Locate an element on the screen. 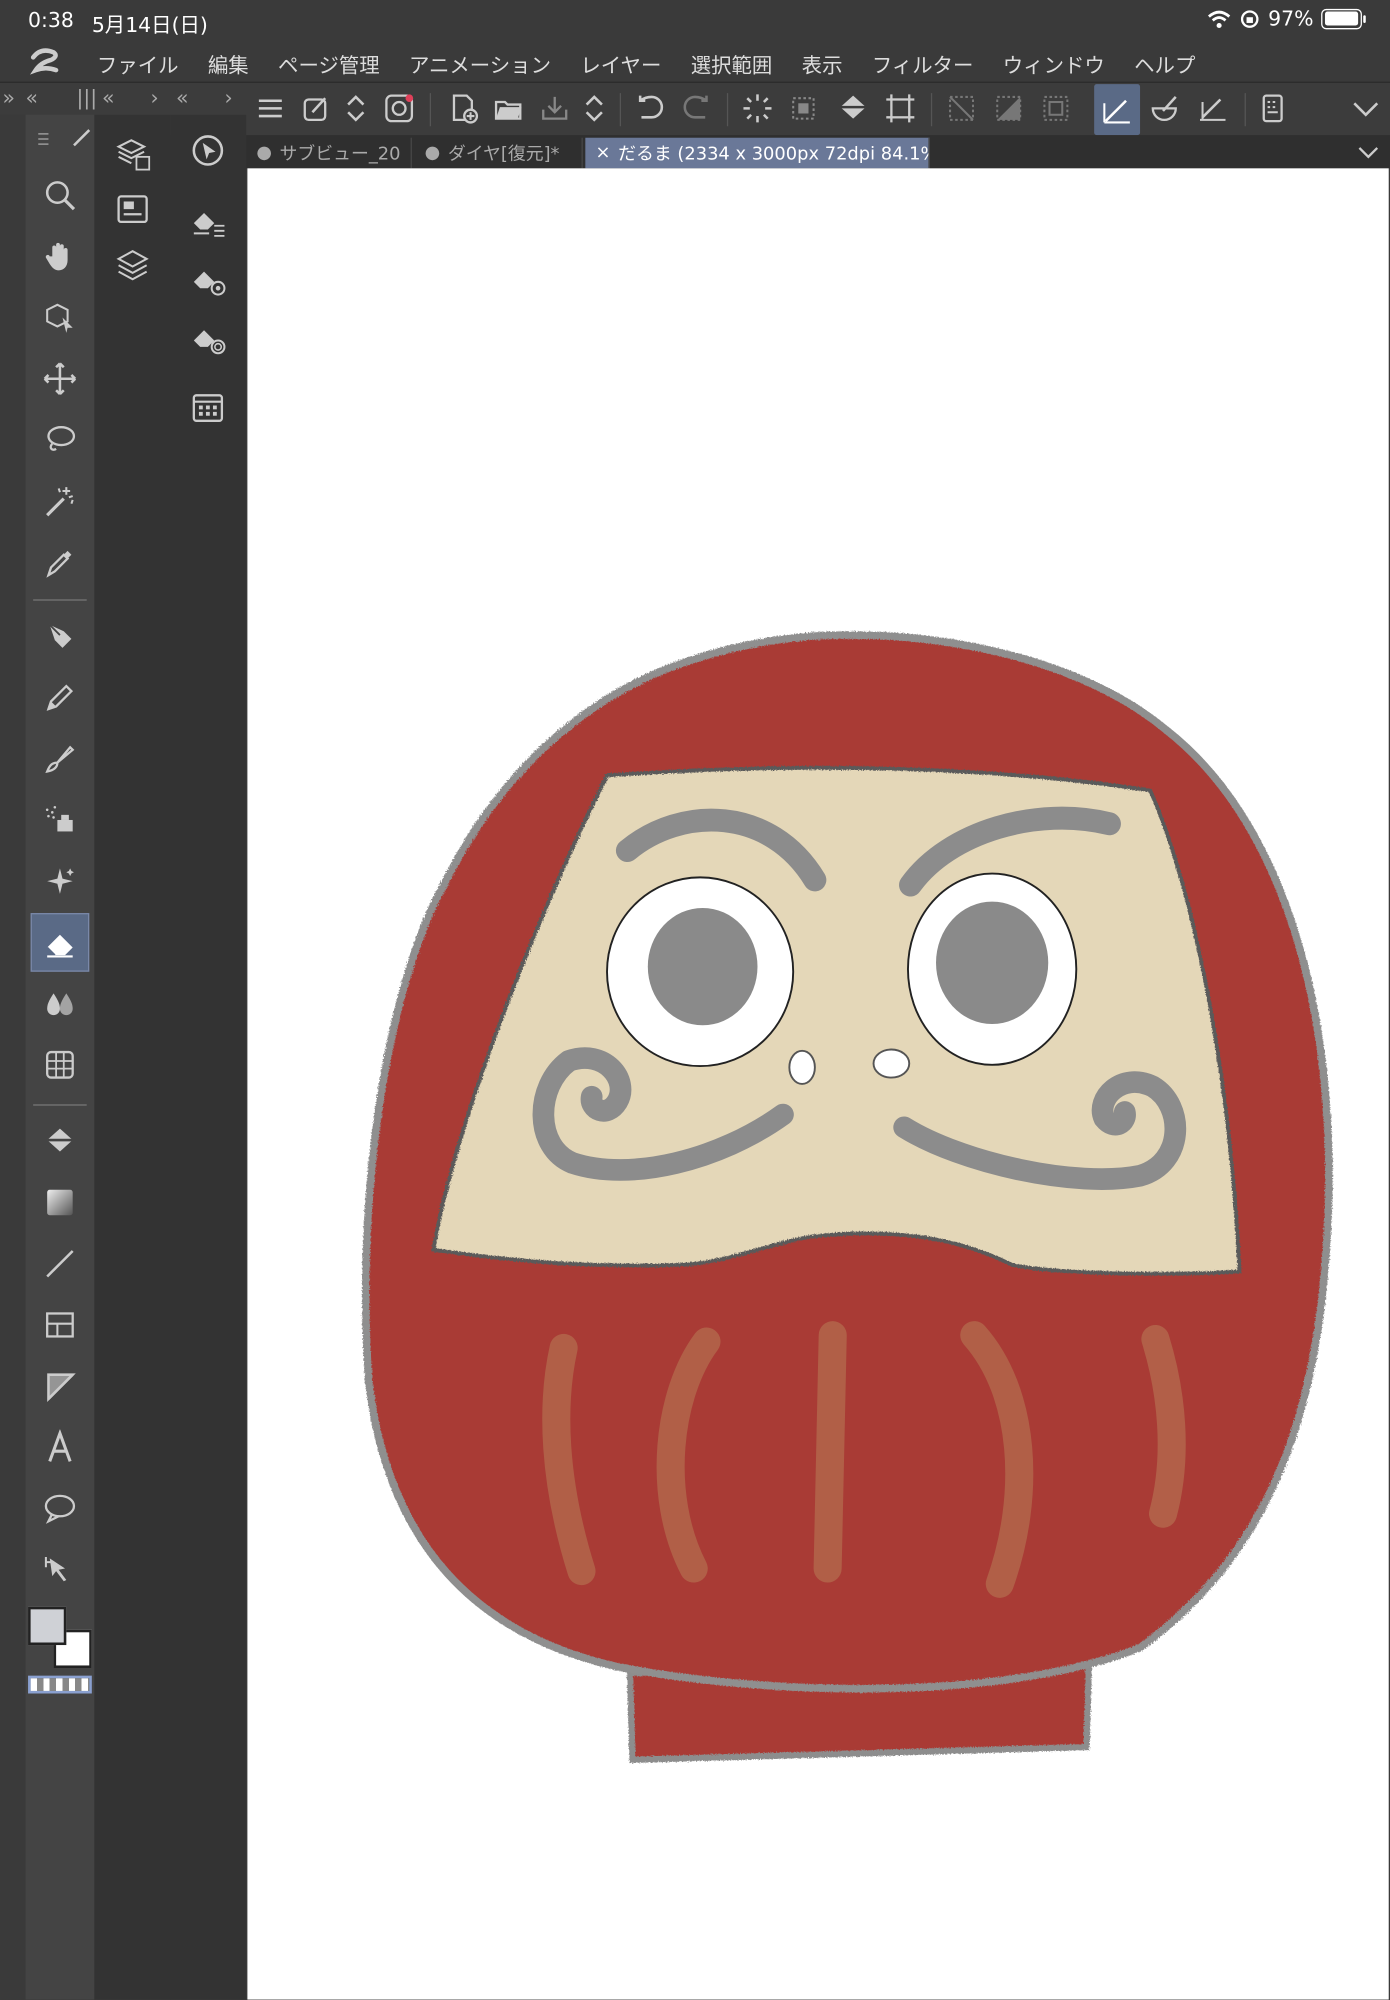  redo-icon is located at coordinates (696, 108).